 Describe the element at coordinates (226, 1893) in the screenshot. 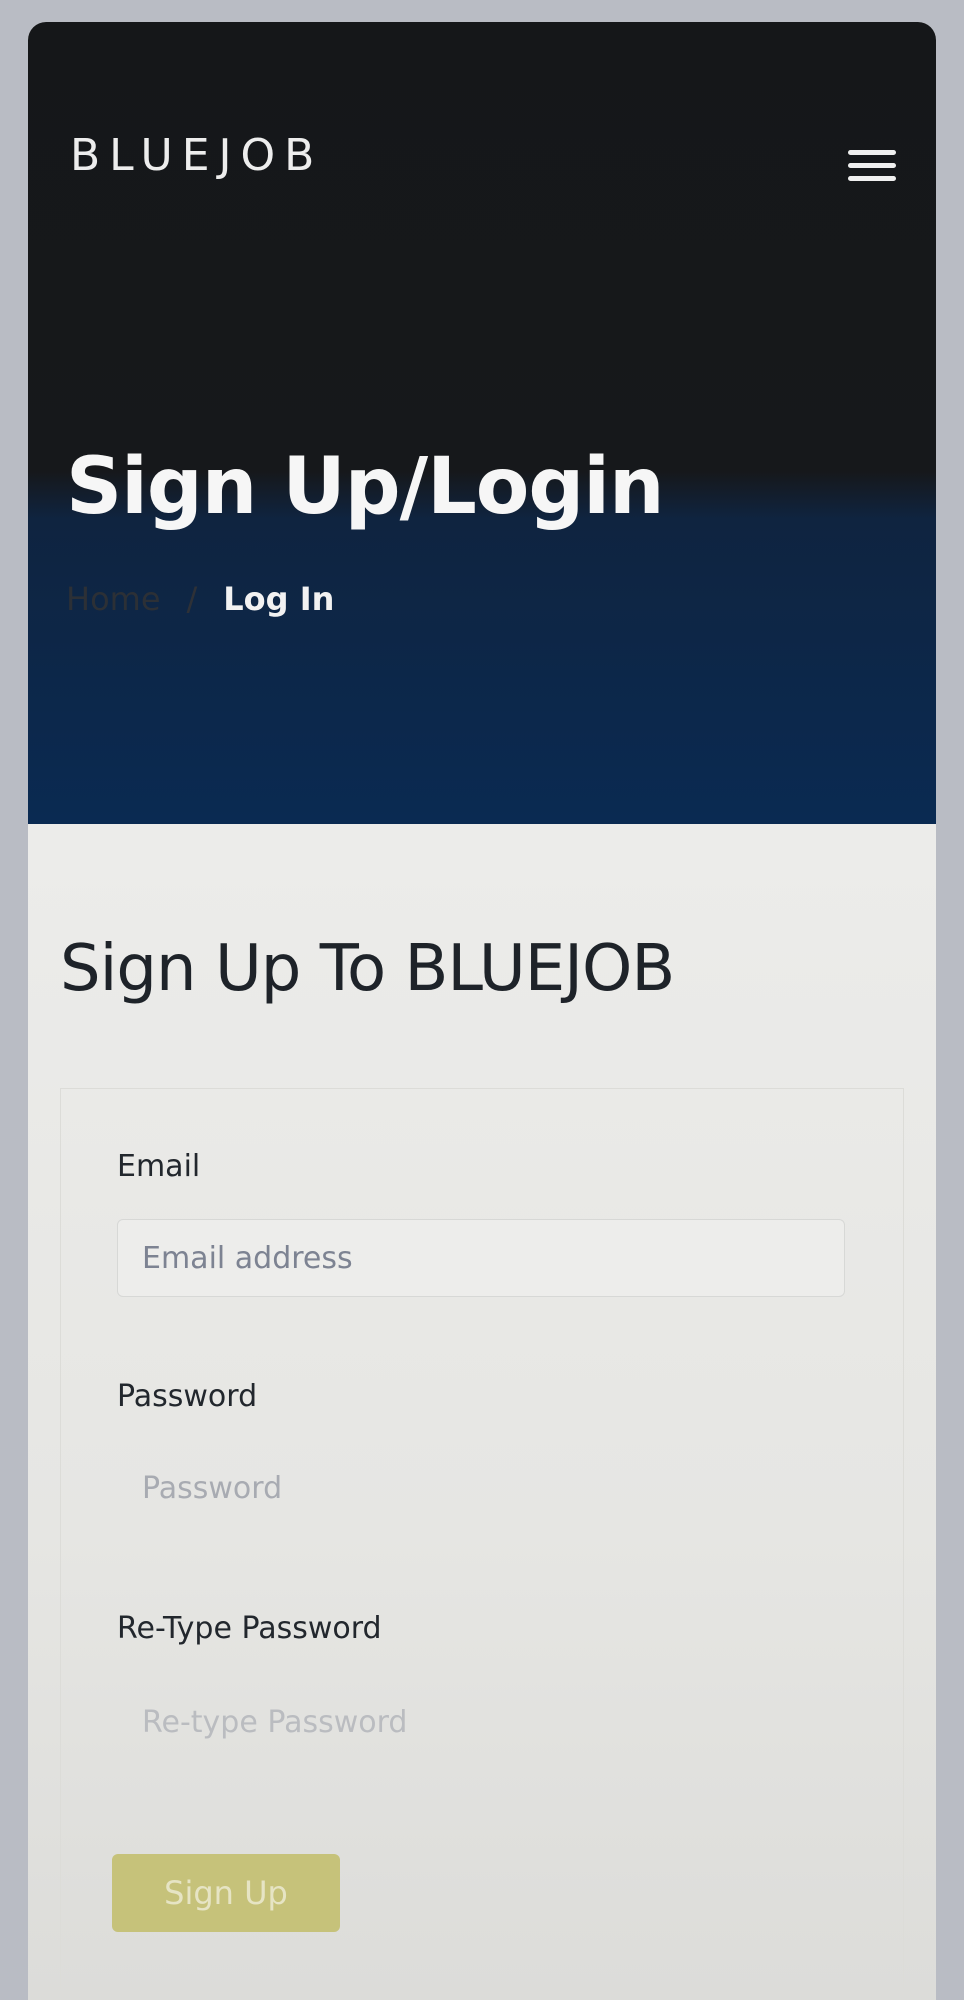

I see `sign-up-button: Sign Up` at that location.